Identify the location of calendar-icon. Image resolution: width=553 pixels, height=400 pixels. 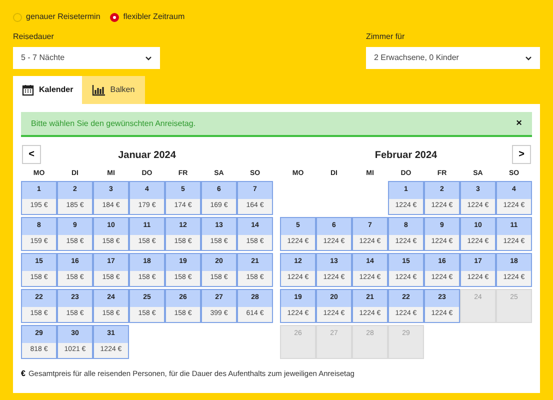
(28, 90).